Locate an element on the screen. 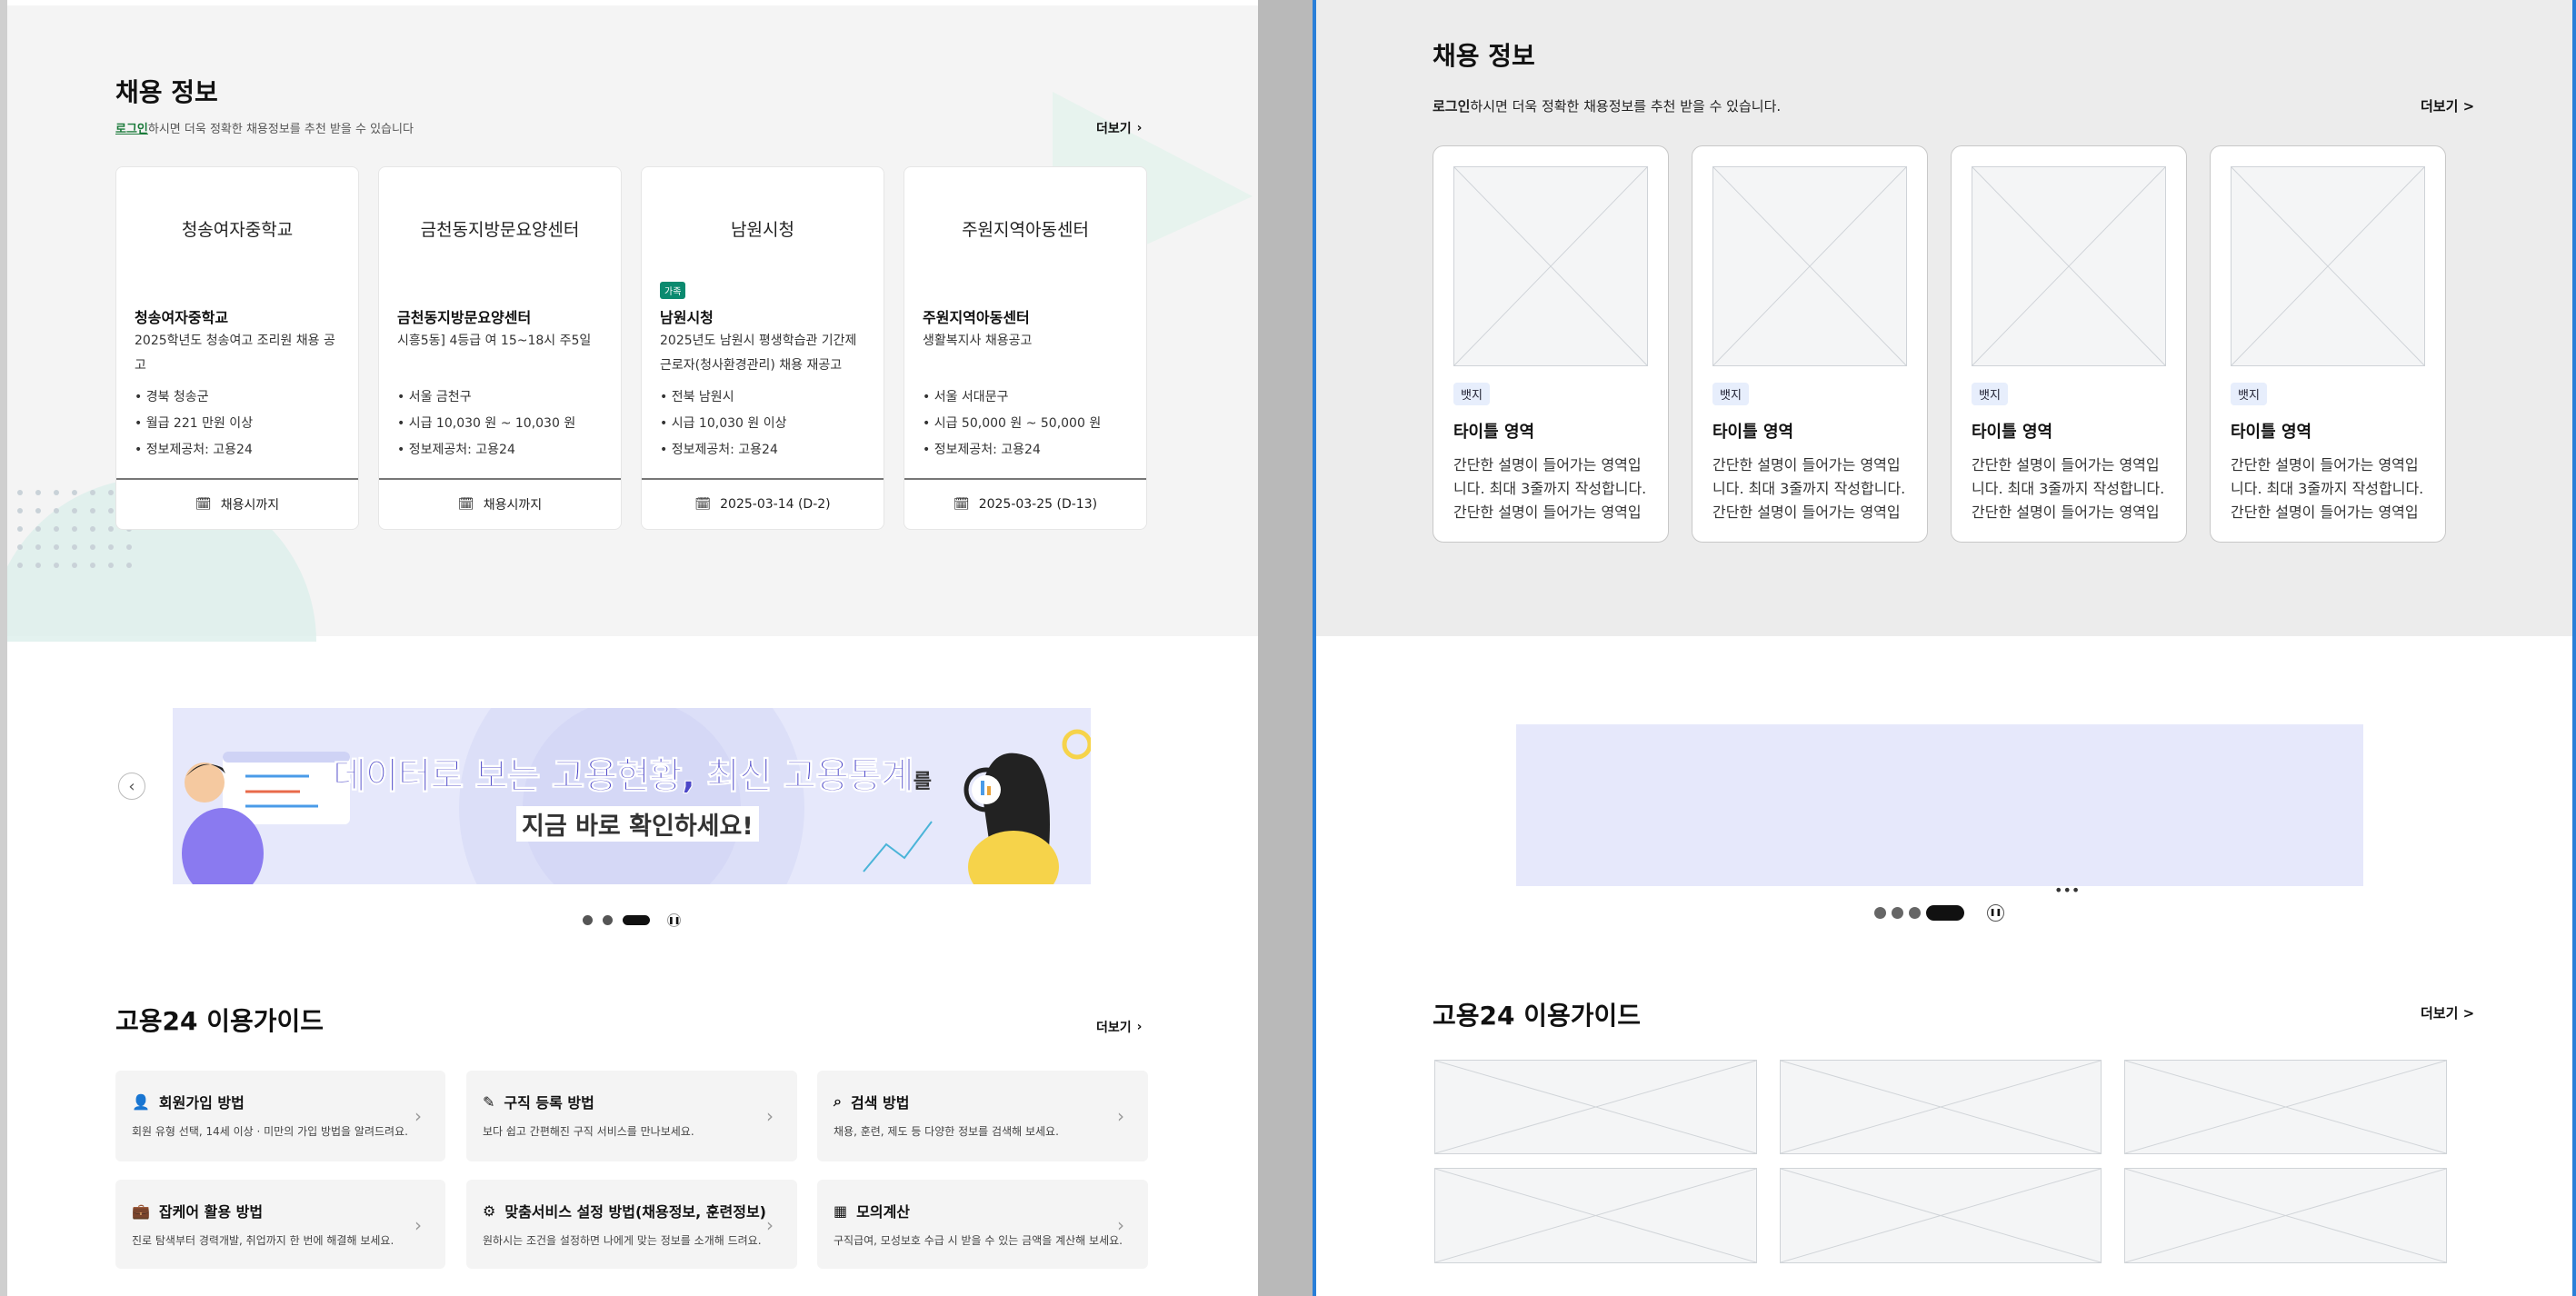  job-pay: • 시급 10,030 원 이상 is located at coordinates (723, 423).